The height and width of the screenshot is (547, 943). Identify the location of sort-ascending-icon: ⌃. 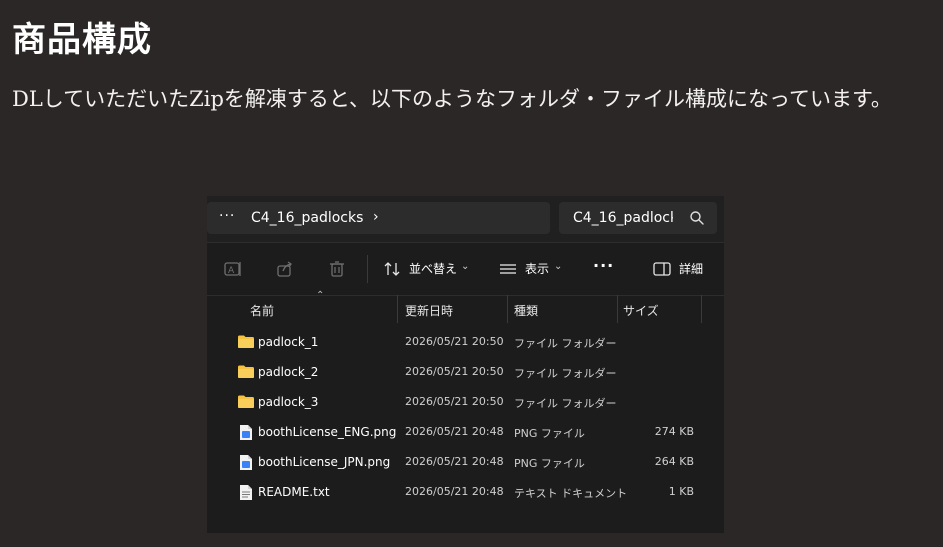
(320, 295).